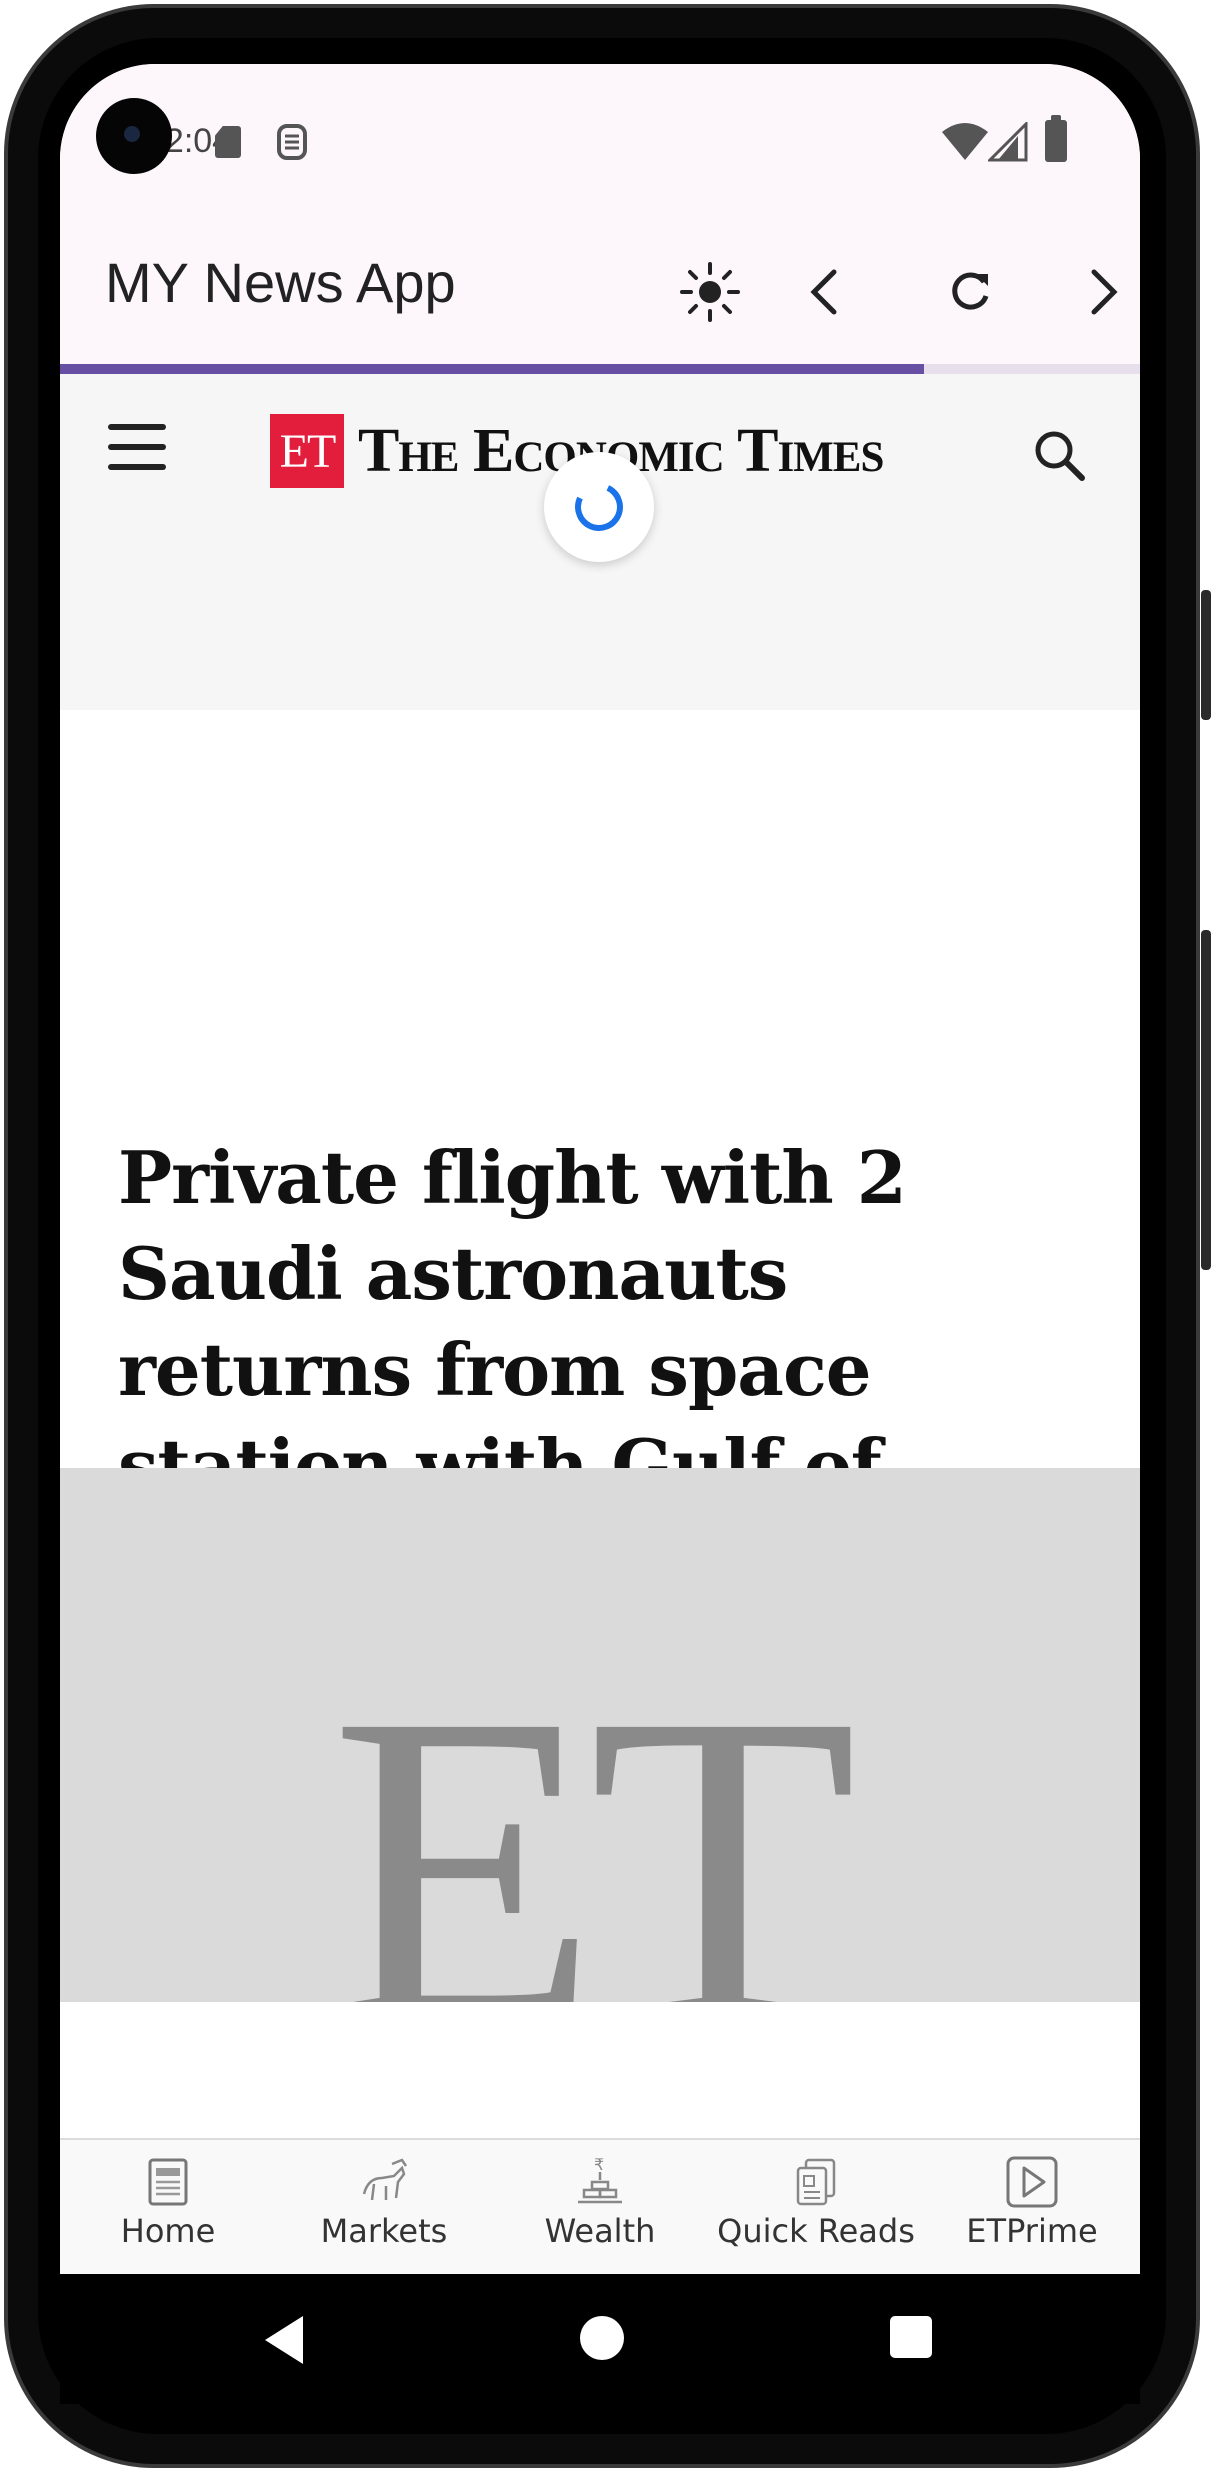 This screenshot has width=1211, height=2474. What do you see at coordinates (280, 282) in the screenshot?
I see `app-title: MY News App` at bounding box center [280, 282].